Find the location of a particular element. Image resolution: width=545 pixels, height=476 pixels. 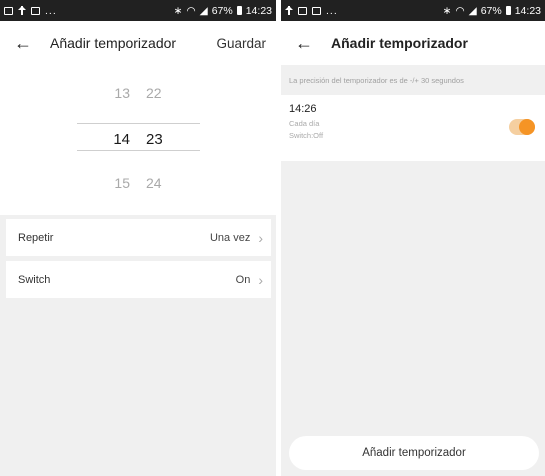

setting-row-repeat: Repetir Una vez › is located at coordinates (138, 237).